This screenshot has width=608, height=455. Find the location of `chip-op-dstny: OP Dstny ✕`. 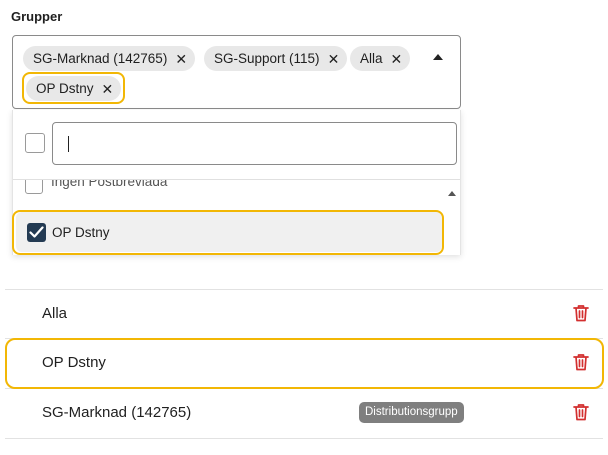

chip-op-dstny: OP Dstny ✕ is located at coordinates (74, 88).